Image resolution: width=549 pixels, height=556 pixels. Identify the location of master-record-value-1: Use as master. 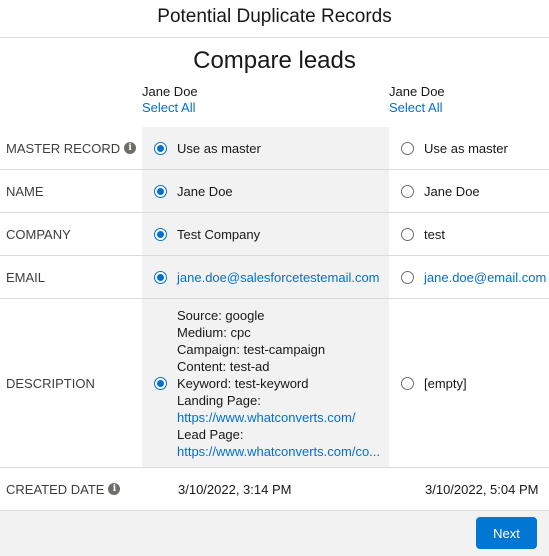
(219, 148).